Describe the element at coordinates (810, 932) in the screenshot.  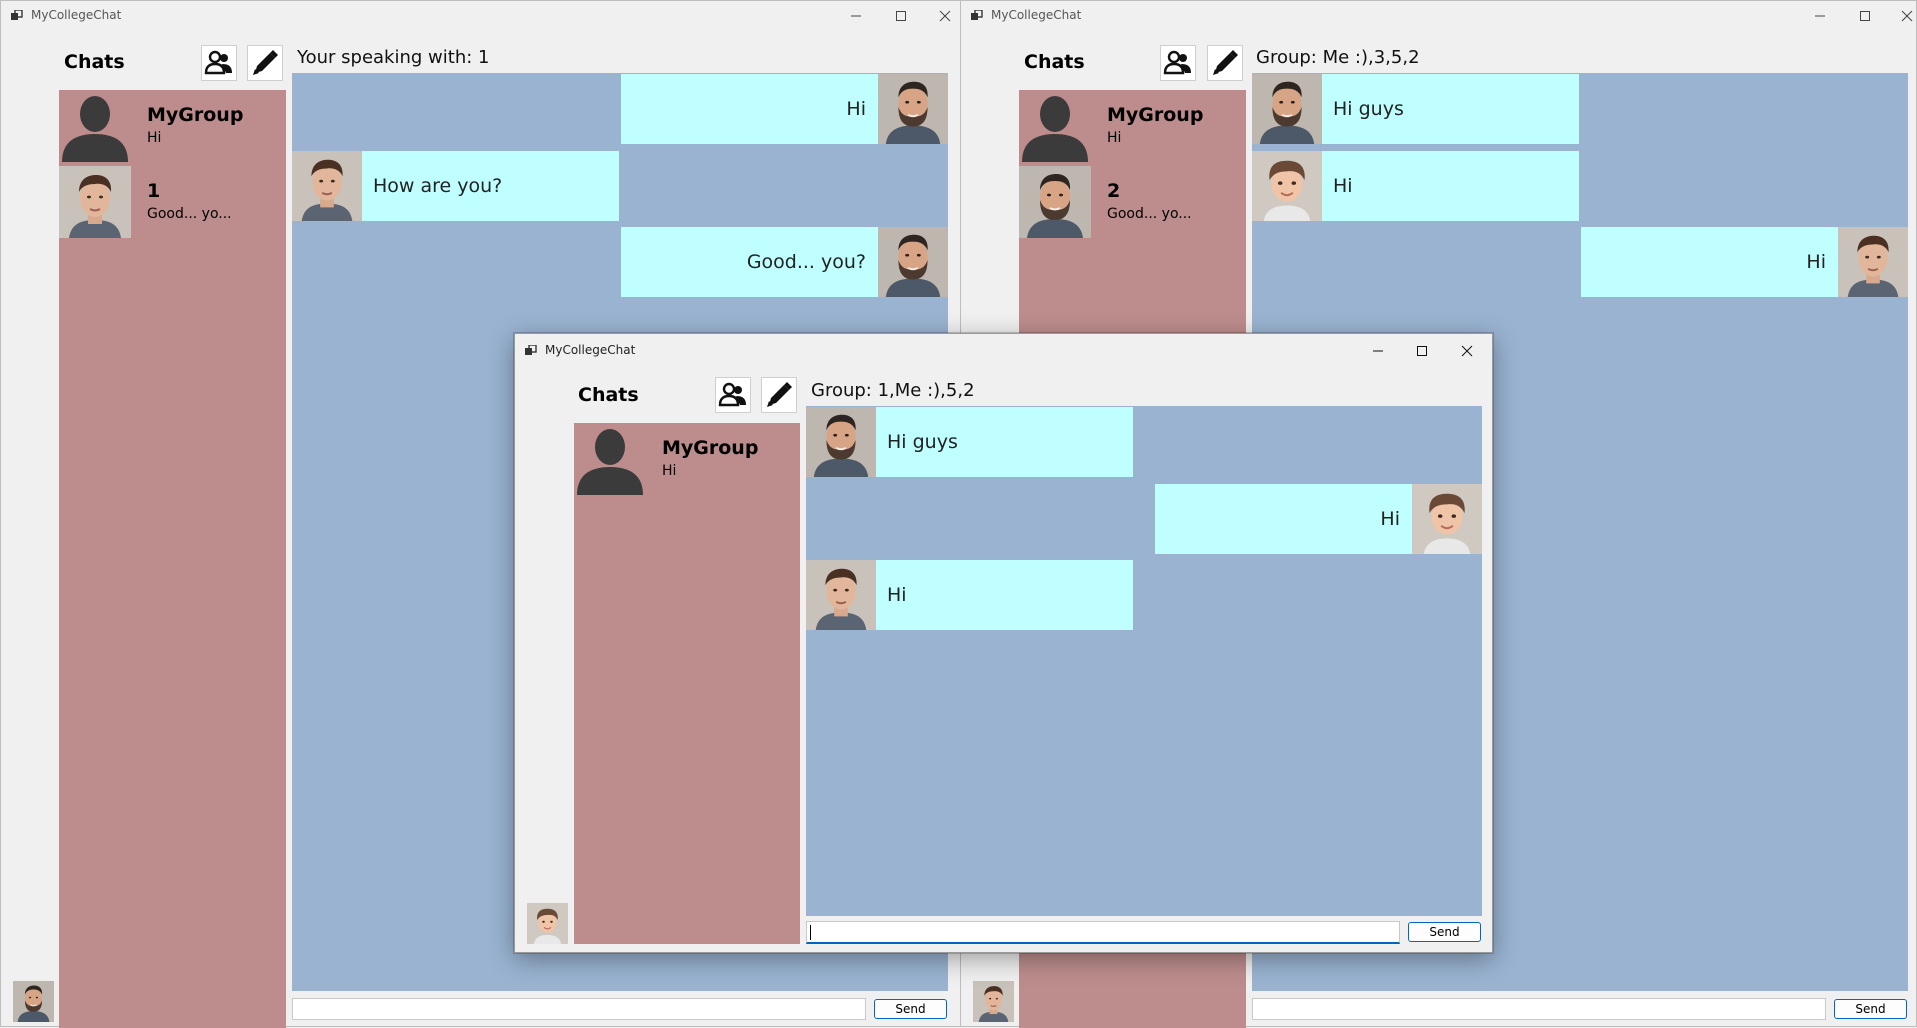
I see `text-cursor` at that location.